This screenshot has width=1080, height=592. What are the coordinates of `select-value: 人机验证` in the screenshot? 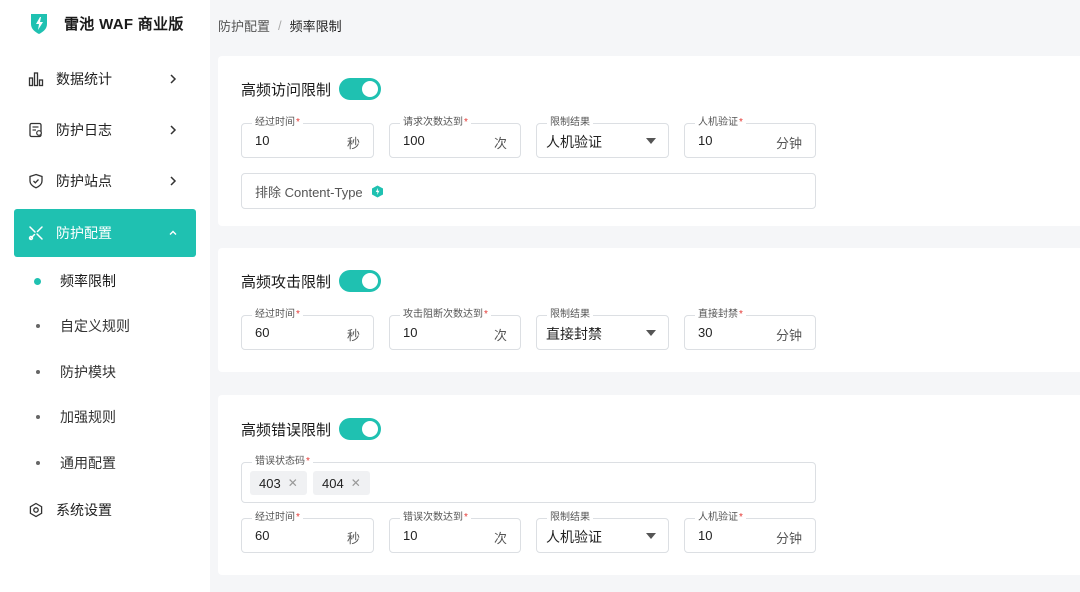 It's located at (574, 142).